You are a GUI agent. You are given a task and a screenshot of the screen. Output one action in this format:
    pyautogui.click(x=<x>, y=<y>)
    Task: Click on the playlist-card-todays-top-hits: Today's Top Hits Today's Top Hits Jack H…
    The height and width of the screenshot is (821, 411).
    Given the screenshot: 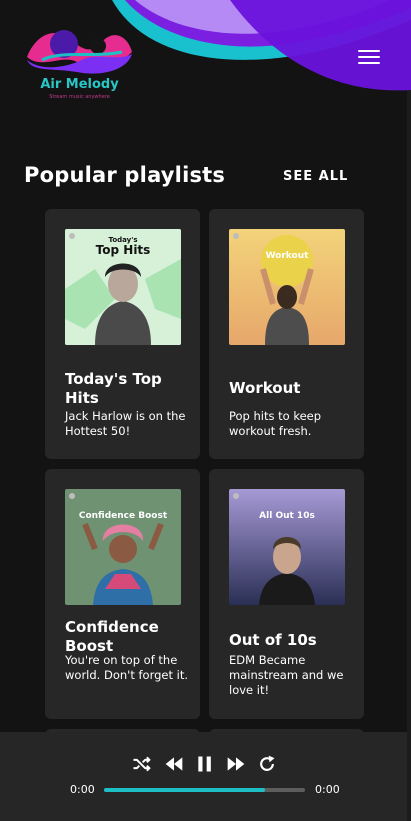 What is the action you would take?
    pyautogui.click(x=122, y=334)
    